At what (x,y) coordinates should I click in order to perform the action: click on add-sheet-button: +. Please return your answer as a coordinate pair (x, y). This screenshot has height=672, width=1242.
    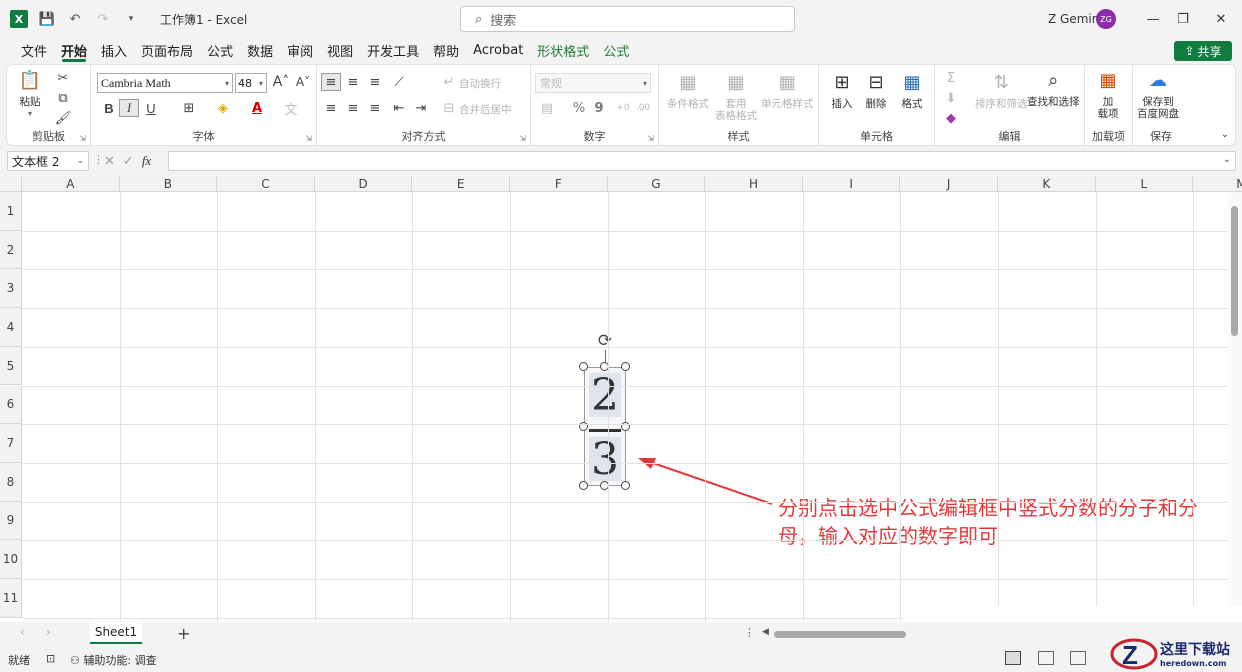
    Looking at the image, I should click on (183, 633).